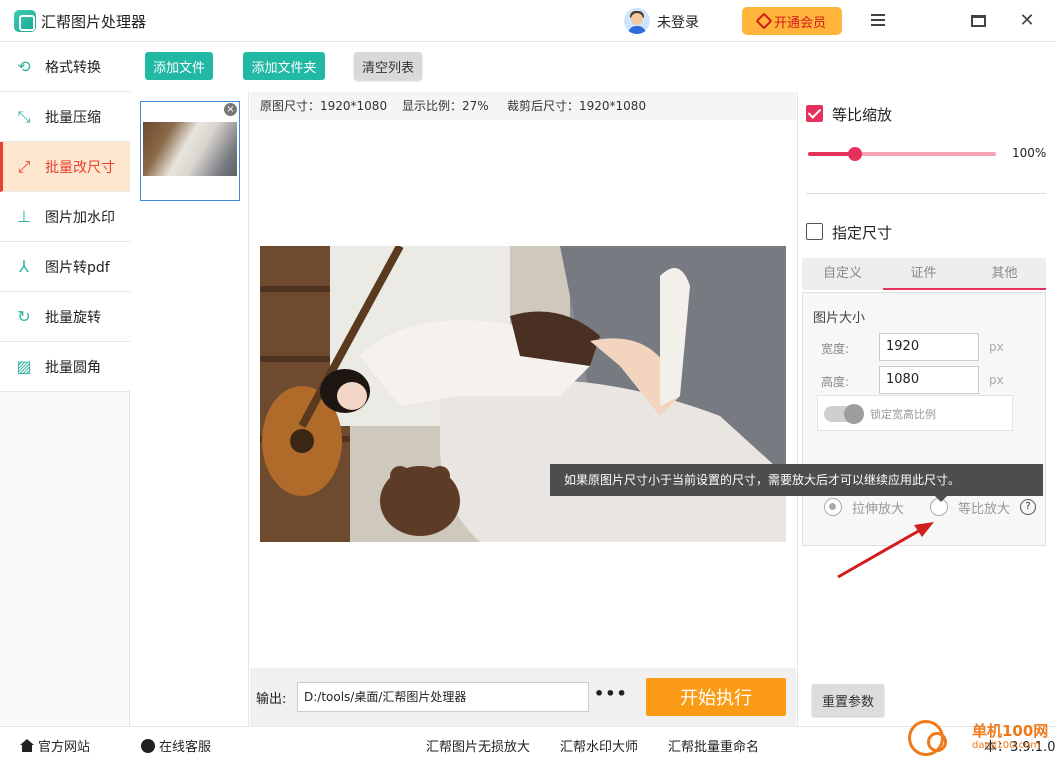  I want to click on service-label: 在线客服, so click(185, 747).